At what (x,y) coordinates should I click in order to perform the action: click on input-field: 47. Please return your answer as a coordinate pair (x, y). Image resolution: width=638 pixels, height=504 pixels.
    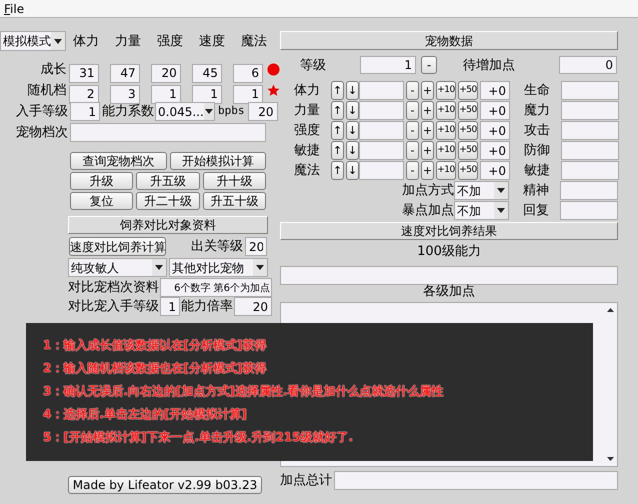
    Looking at the image, I should click on (125, 73).